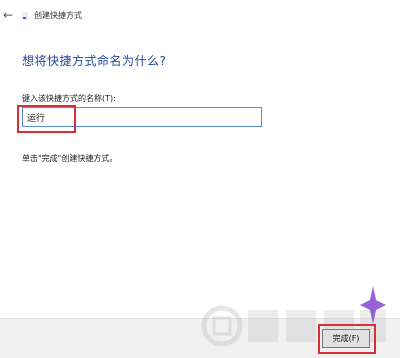  Describe the element at coordinates (142, 117) in the screenshot. I see `shortcut-name-input` at that location.